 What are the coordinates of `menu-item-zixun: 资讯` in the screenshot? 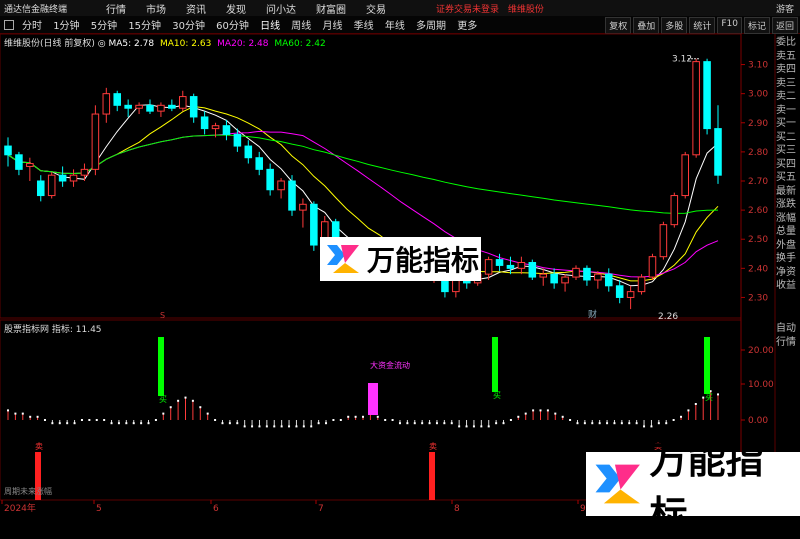 It's located at (196, 8).